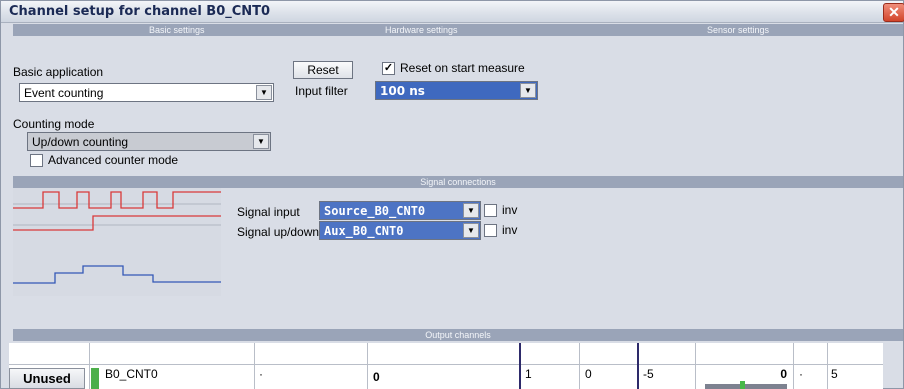 The width and height of the screenshot is (904, 389). What do you see at coordinates (64, 93) in the screenshot?
I see `basic-application-value: Event counting` at bounding box center [64, 93].